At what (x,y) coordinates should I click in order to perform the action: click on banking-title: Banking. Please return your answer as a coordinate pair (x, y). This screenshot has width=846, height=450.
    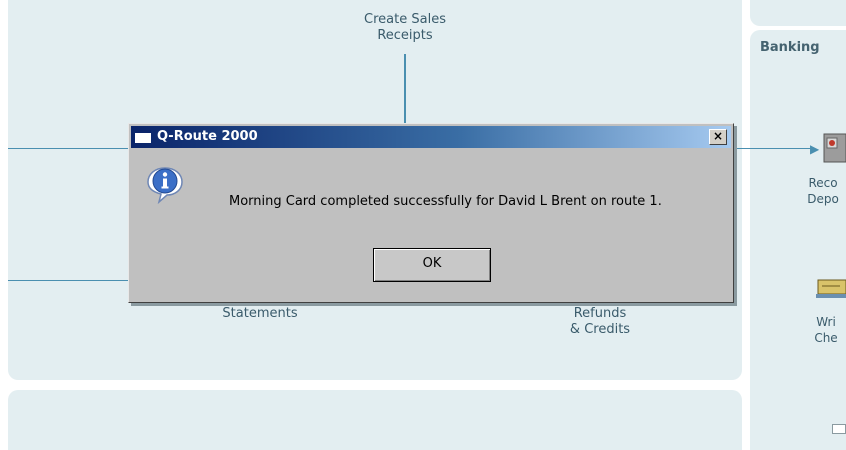
    Looking at the image, I should click on (790, 47).